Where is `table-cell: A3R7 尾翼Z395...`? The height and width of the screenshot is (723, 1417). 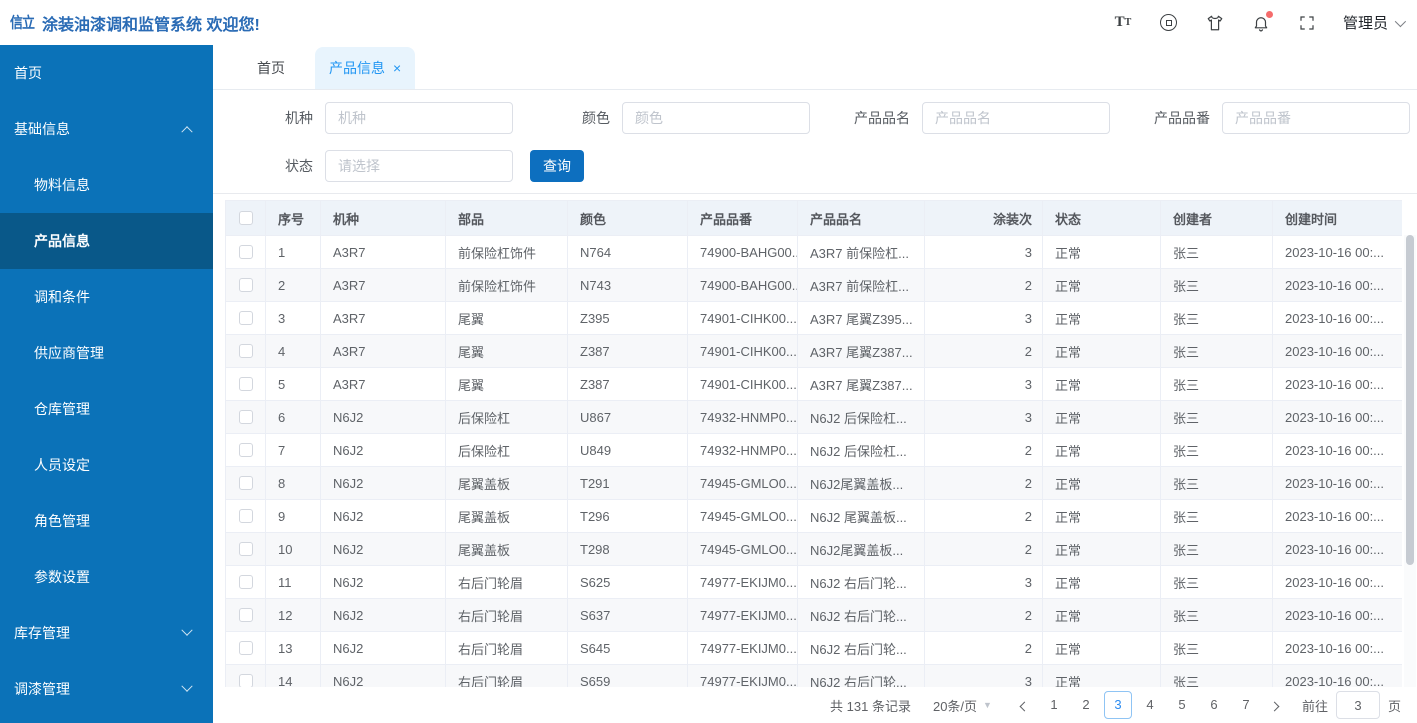 table-cell: A3R7 尾翼Z395... is located at coordinates (861, 318).